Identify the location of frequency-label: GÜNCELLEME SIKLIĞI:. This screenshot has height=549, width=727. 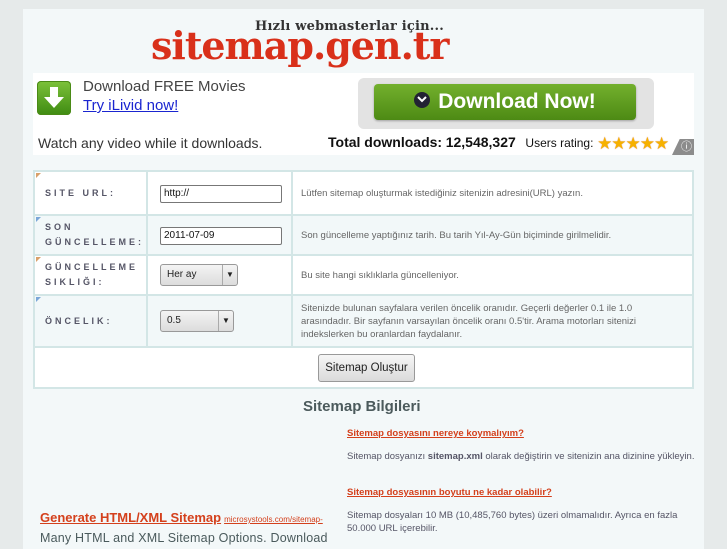
(90, 275).